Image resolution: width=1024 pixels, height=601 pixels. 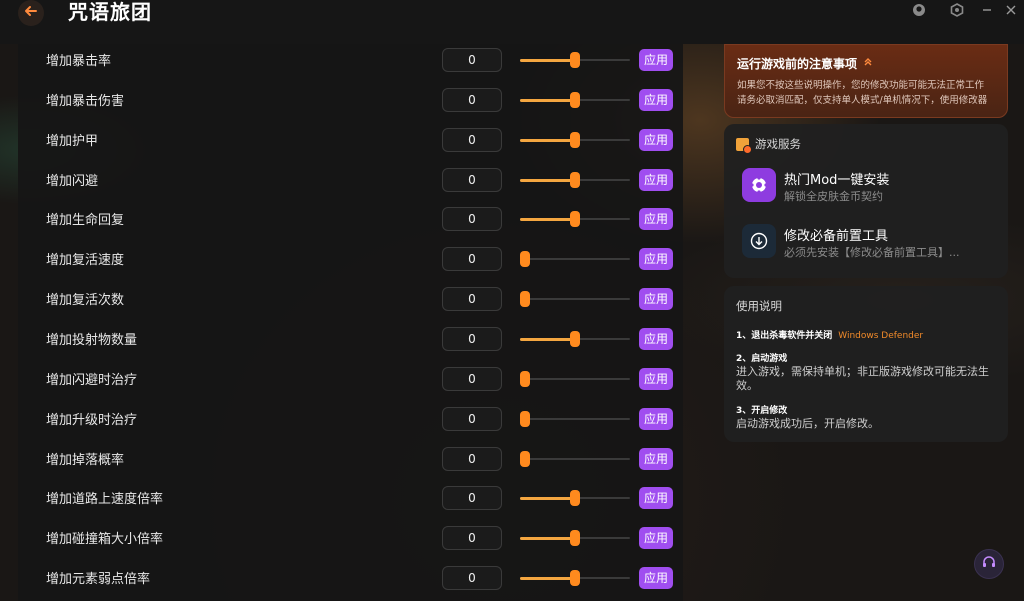 What do you see at coordinates (350, 383) in the screenshot?
I see `cheat-row: 增加闪避时治疗 应用` at bounding box center [350, 383].